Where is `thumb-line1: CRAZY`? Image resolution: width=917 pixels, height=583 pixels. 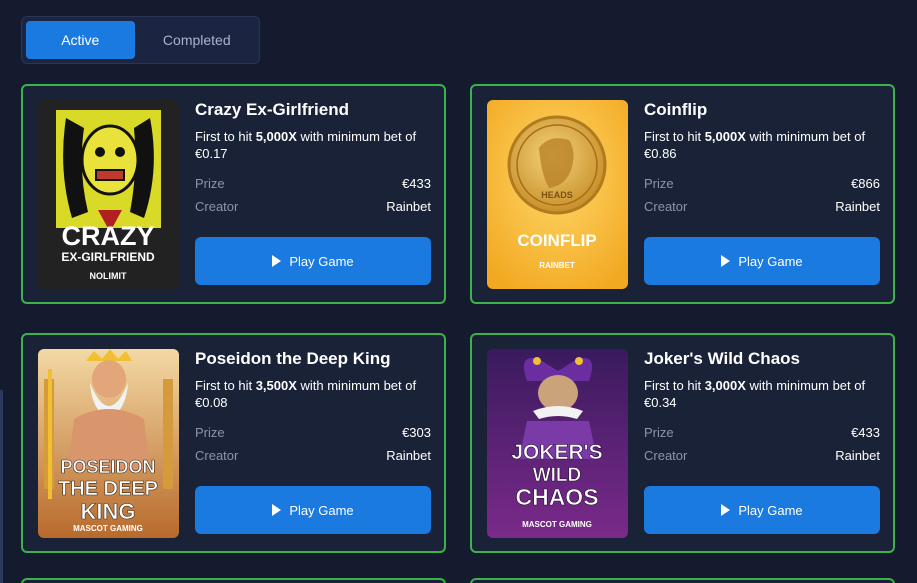 thumb-line1: CRAZY is located at coordinates (108, 236).